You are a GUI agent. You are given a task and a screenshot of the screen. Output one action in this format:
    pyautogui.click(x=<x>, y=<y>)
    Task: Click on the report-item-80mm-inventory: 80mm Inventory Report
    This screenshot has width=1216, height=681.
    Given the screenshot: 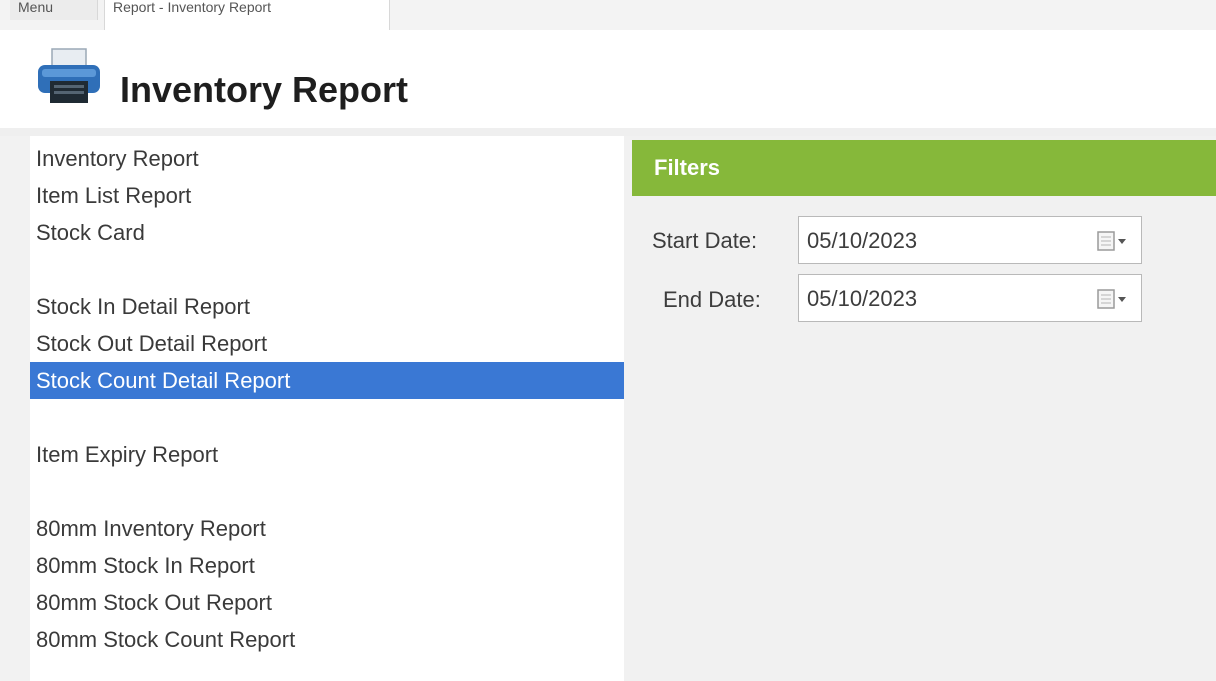 What is the action you would take?
    pyautogui.click(x=327, y=528)
    